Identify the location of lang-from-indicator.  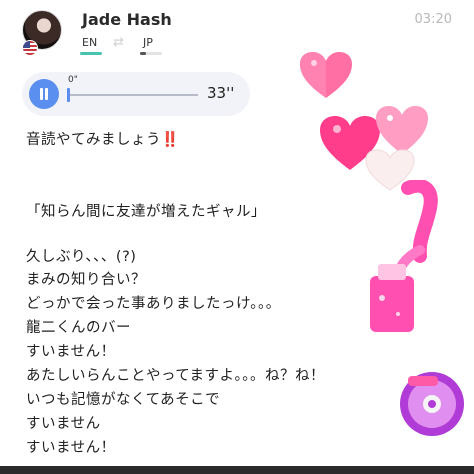
(91, 53).